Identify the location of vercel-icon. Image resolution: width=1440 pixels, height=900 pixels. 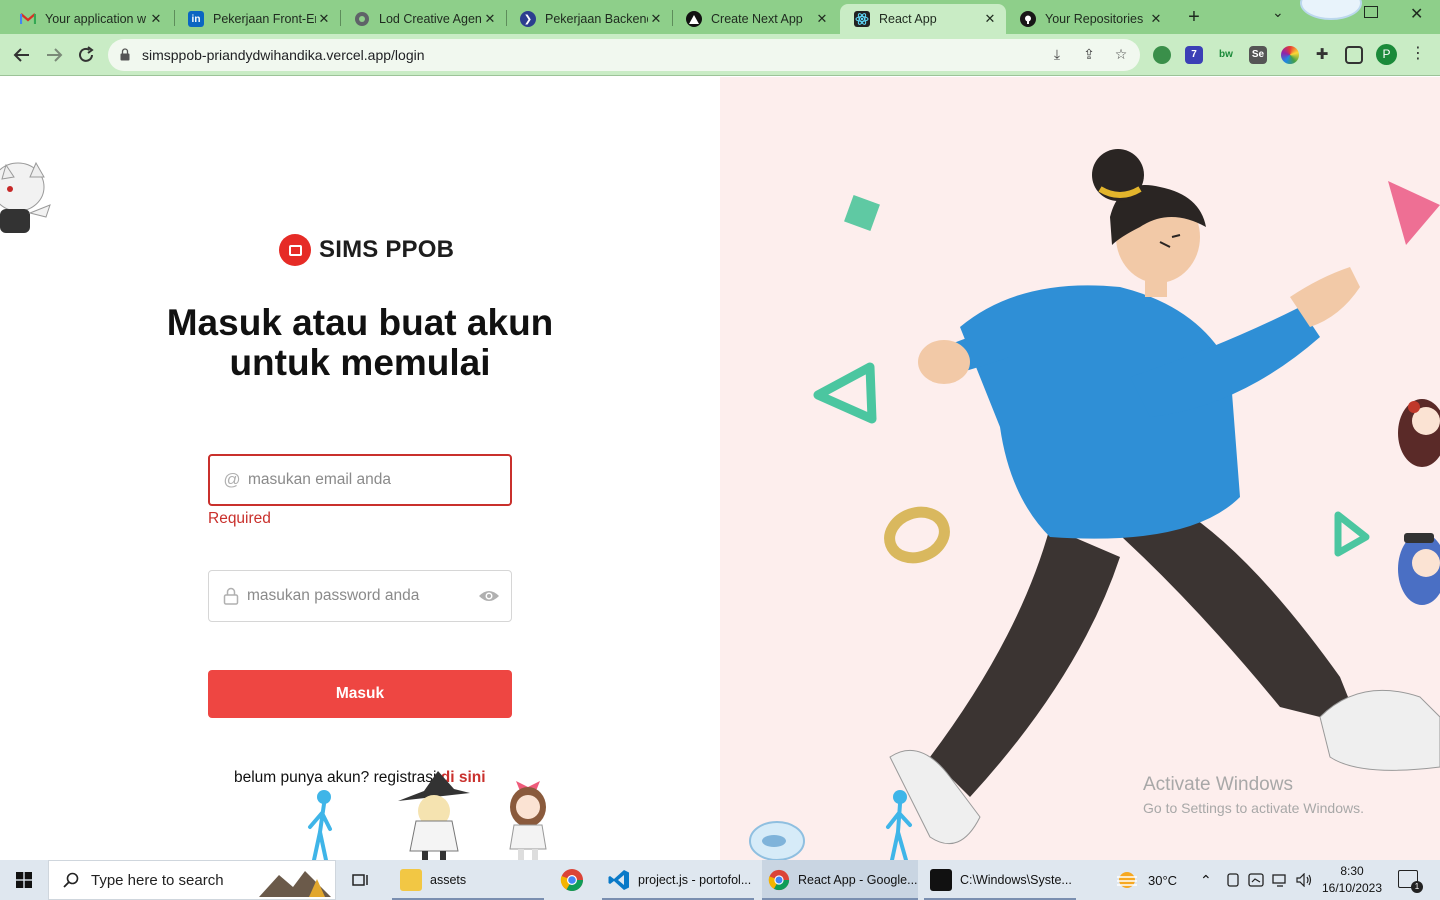
(694, 19).